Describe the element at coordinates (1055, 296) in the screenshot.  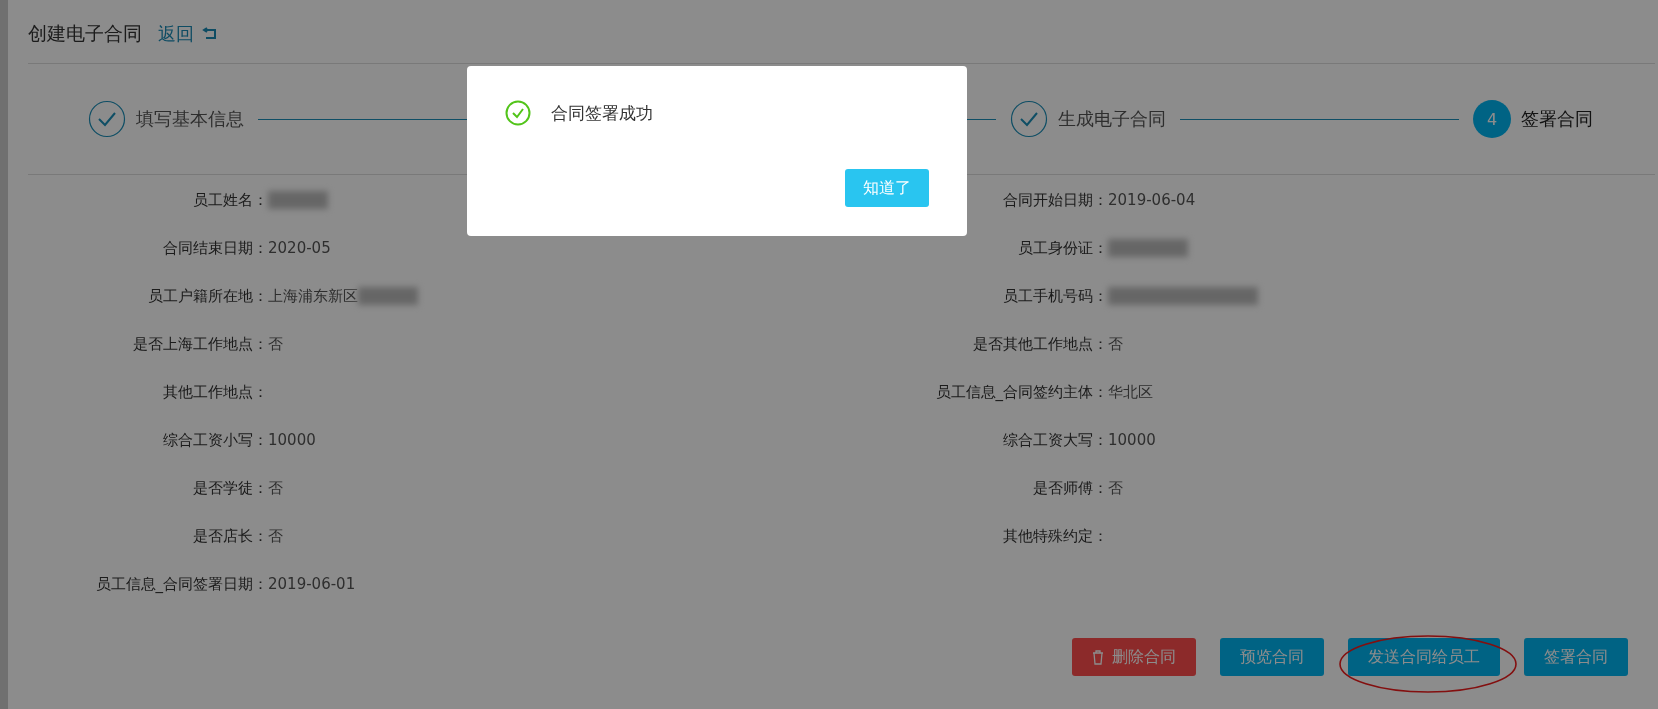
I see `field-label: 员工手机号码：` at that location.